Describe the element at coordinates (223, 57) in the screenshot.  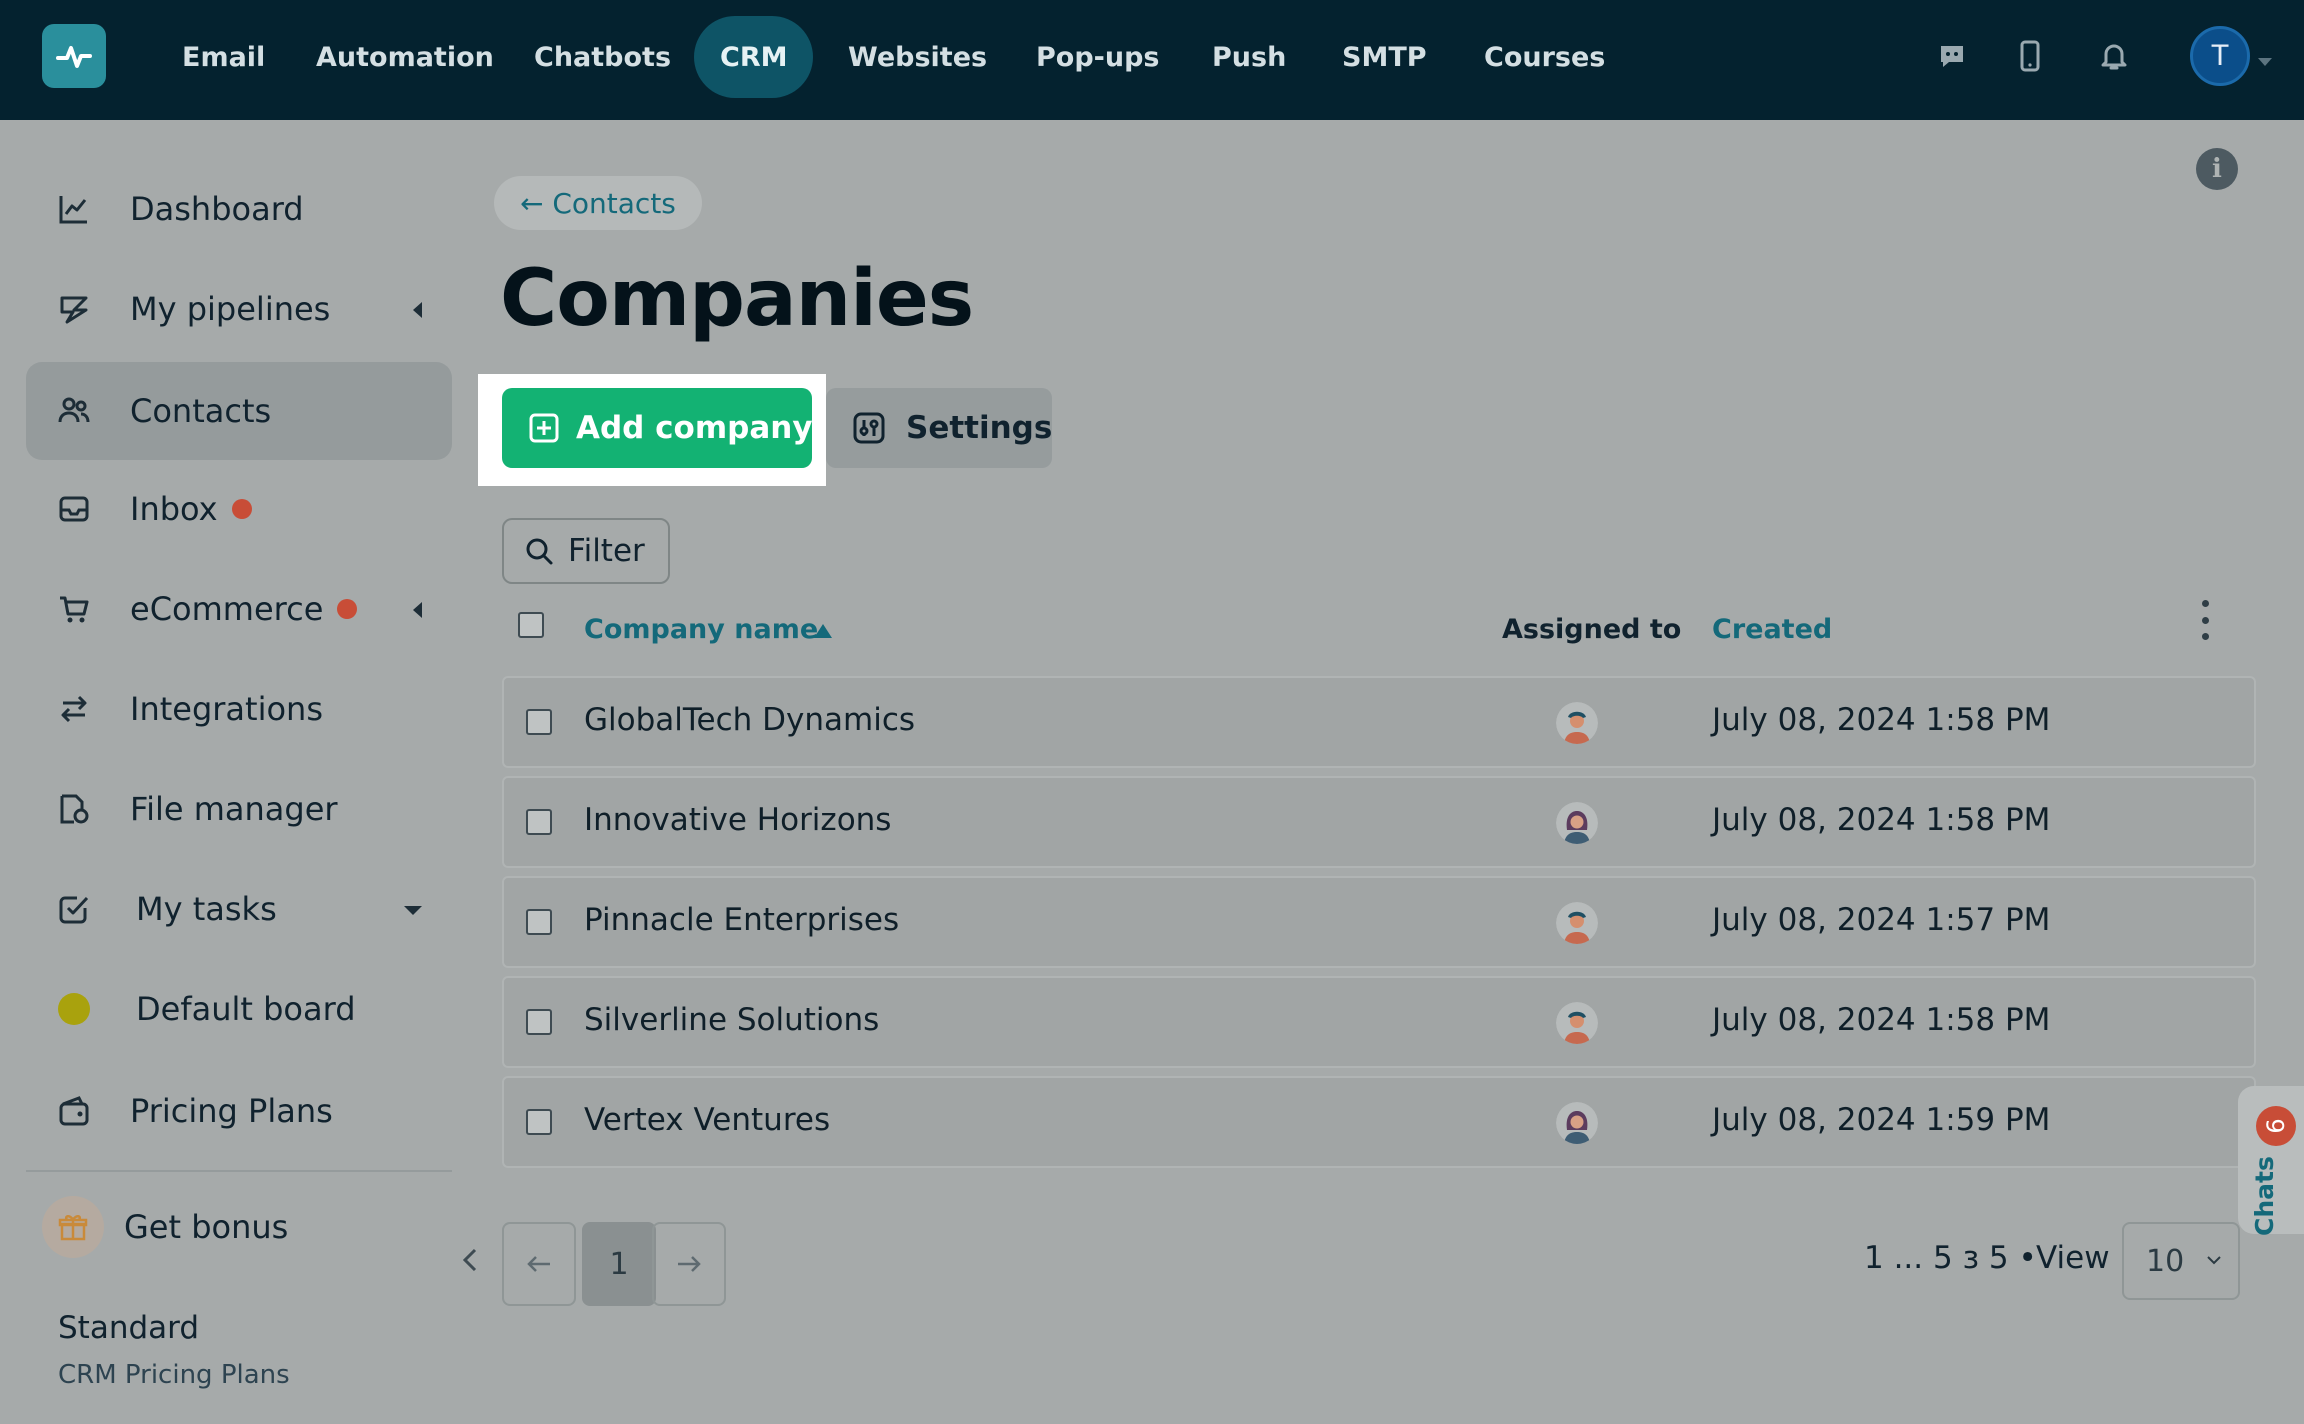
I see `nav-email: Email` at that location.